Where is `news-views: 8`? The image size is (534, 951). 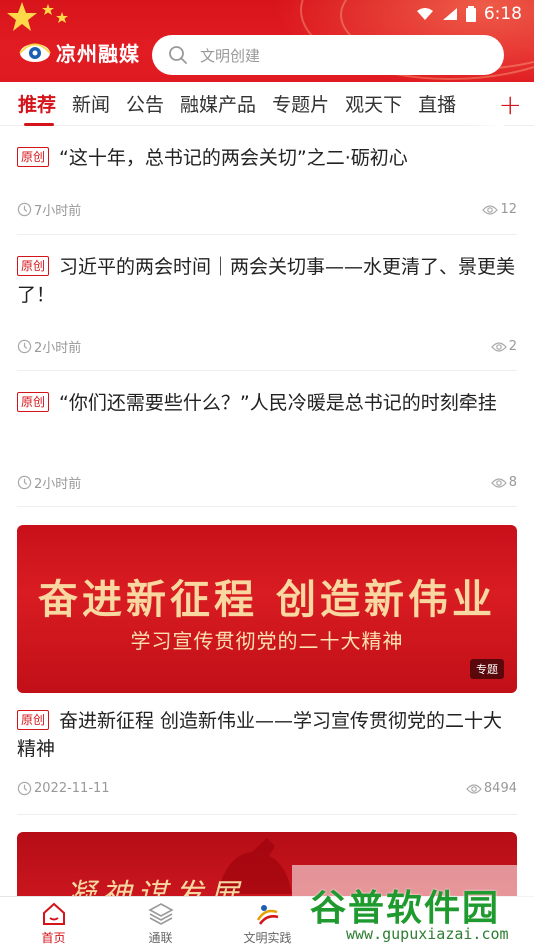
news-views: 8 is located at coordinates (513, 482).